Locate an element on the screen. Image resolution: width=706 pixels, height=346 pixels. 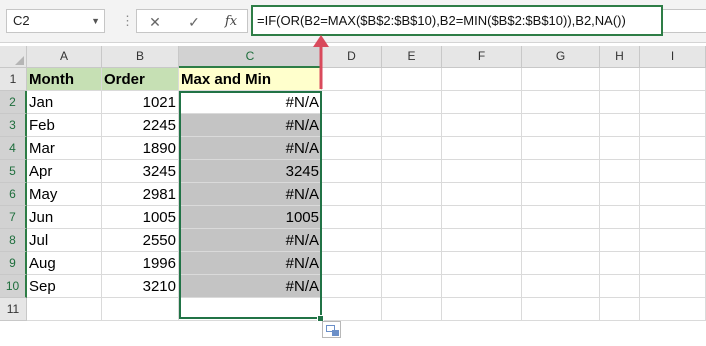
row-header-1: 1 is located at coordinates (13, 79).